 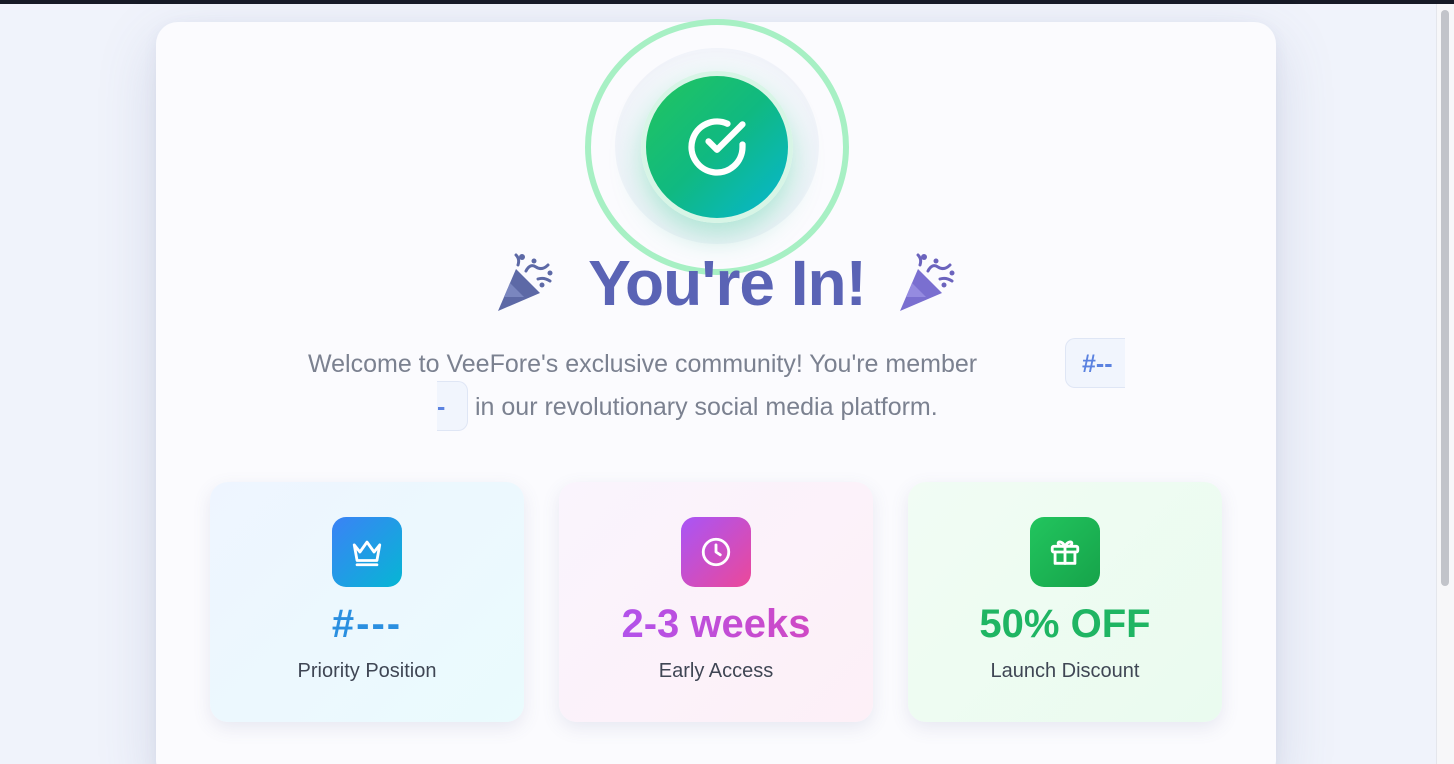 I want to click on crown-icon, so click(x=367, y=553).